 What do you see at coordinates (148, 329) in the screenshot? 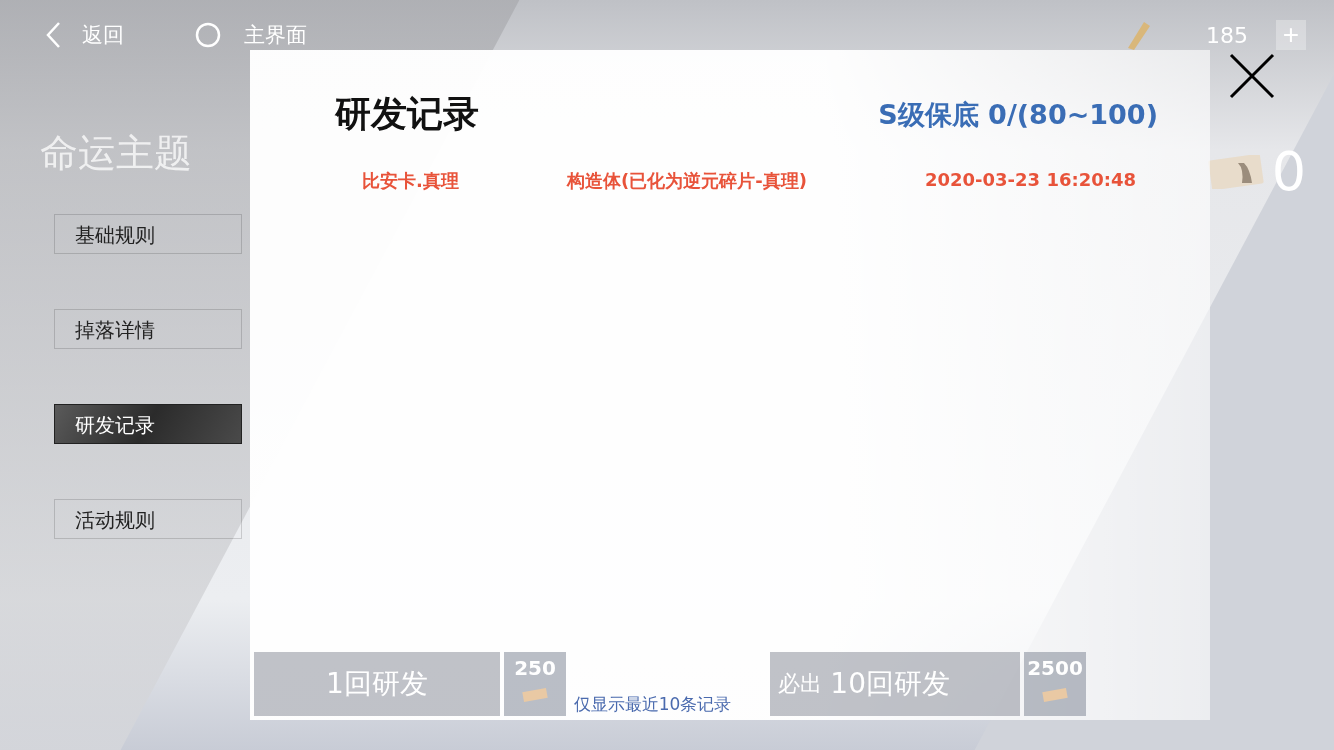
I see `sidebar-tab: 掉落详情` at bounding box center [148, 329].